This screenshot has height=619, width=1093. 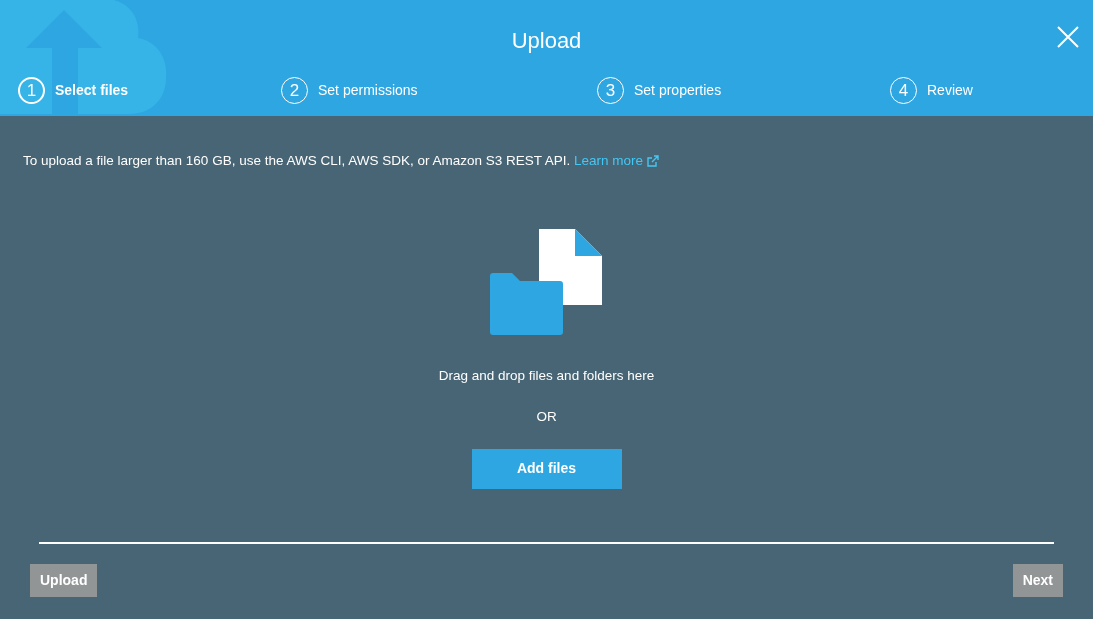 What do you see at coordinates (546, 416) in the screenshot?
I see `or-separator: OR` at bounding box center [546, 416].